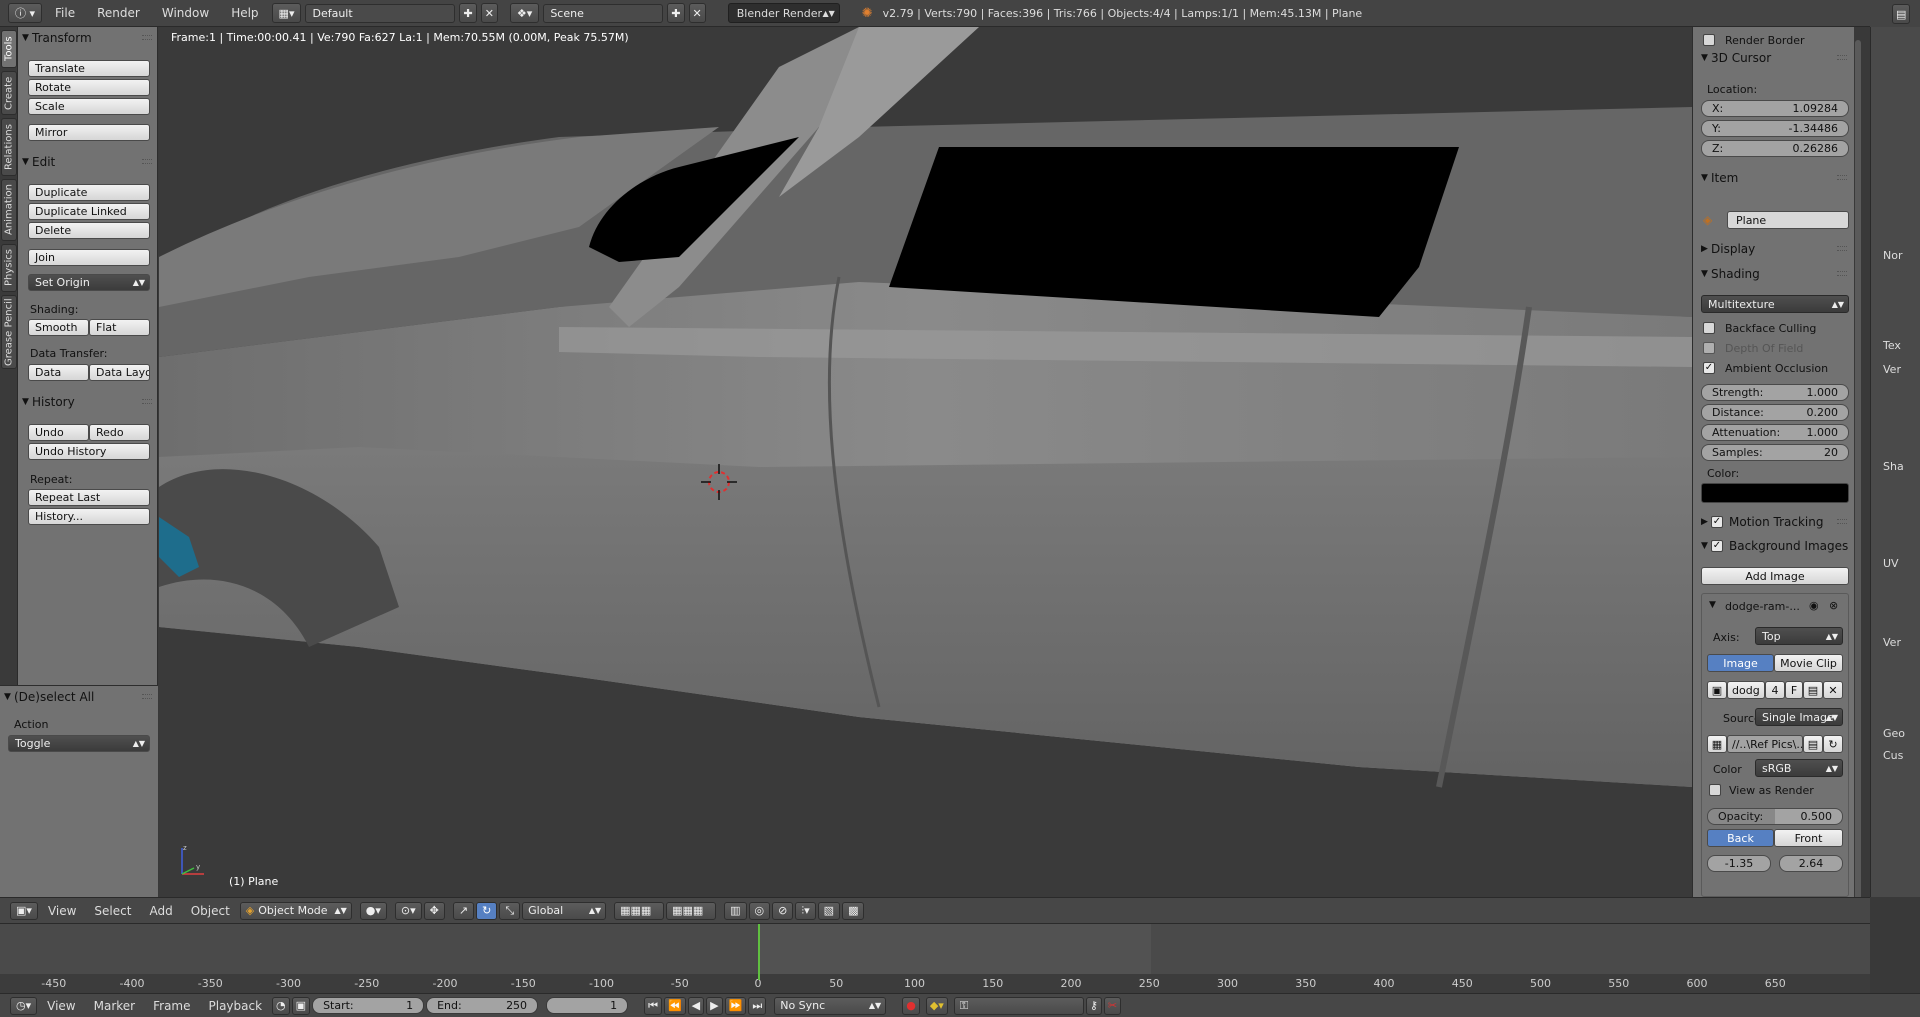 The height and width of the screenshot is (1017, 1920). What do you see at coordinates (79, 697) in the screenshot?
I see `operator-panel-header: ▼ (De)select All` at bounding box center [79, 697].